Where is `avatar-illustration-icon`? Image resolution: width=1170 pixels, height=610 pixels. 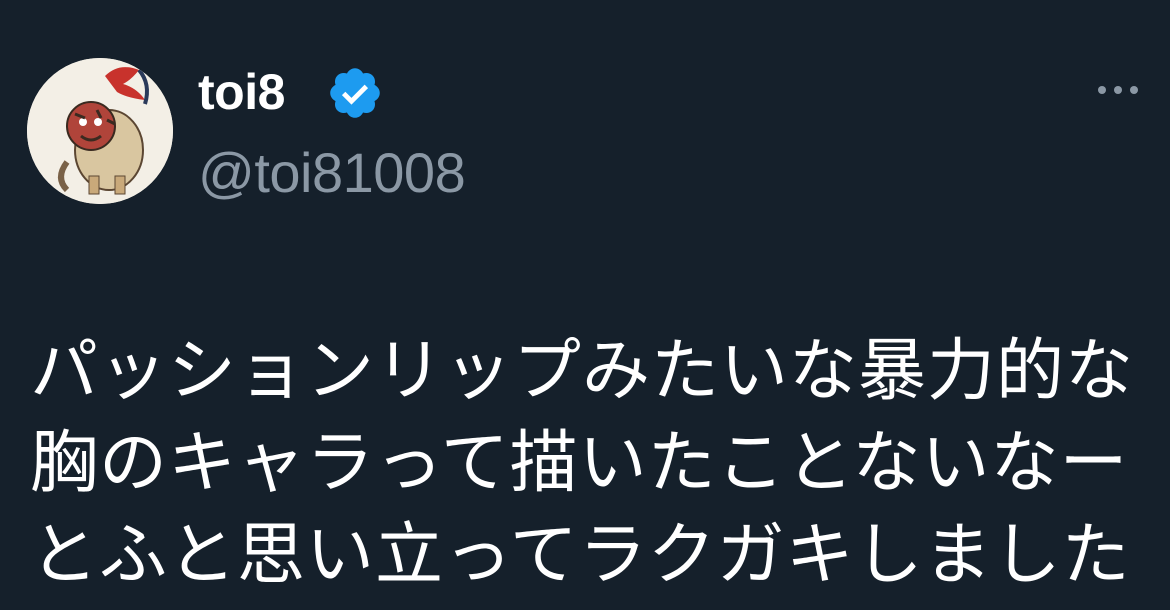 avatar-illustration-icon is located at coordinates (100, 131).